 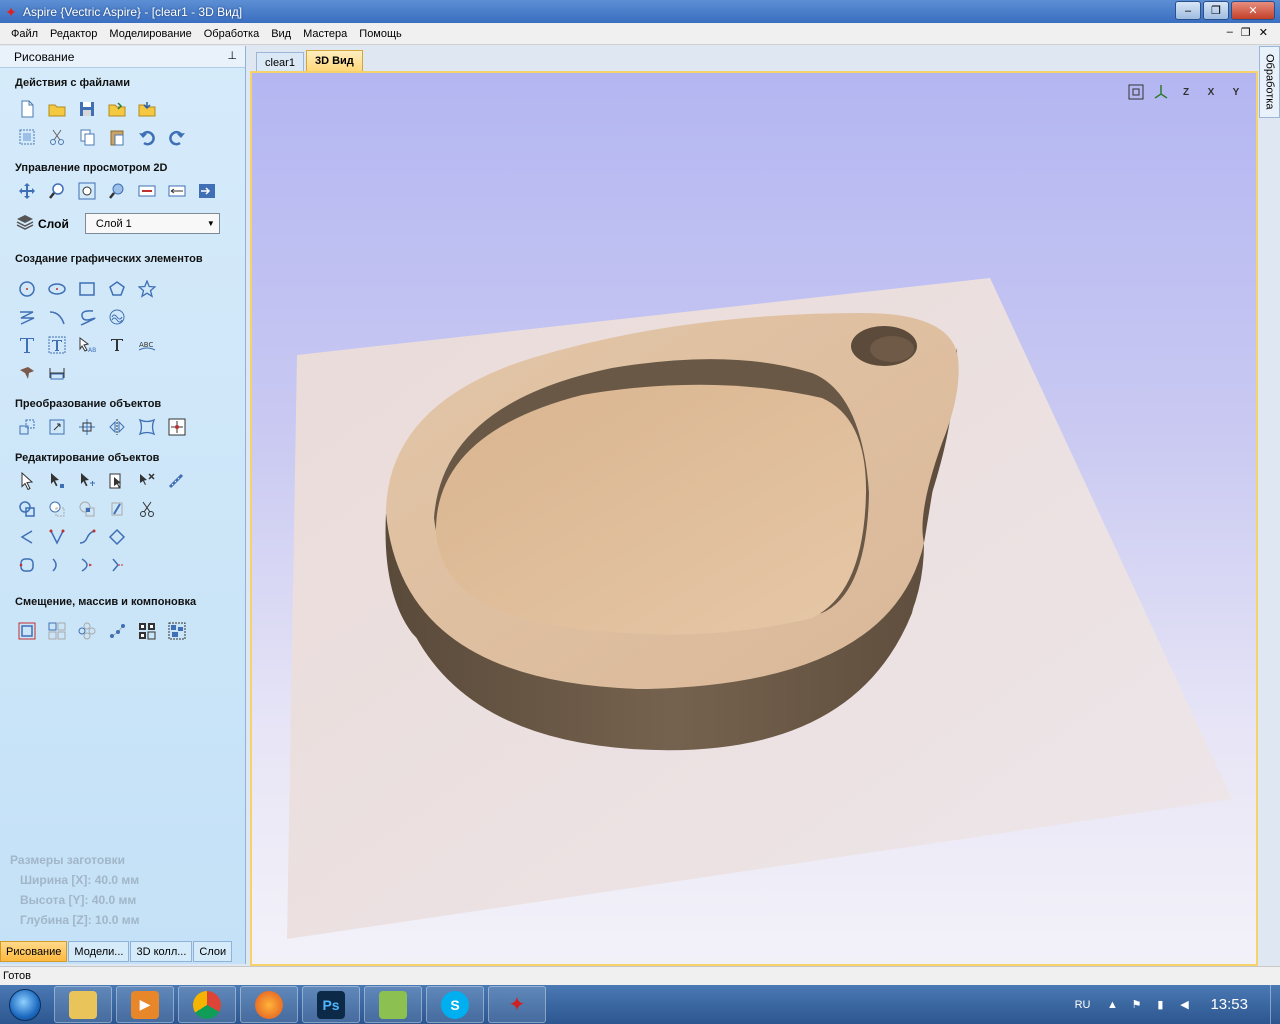 I want to click on arc-icon, so click(x=57, y=317).